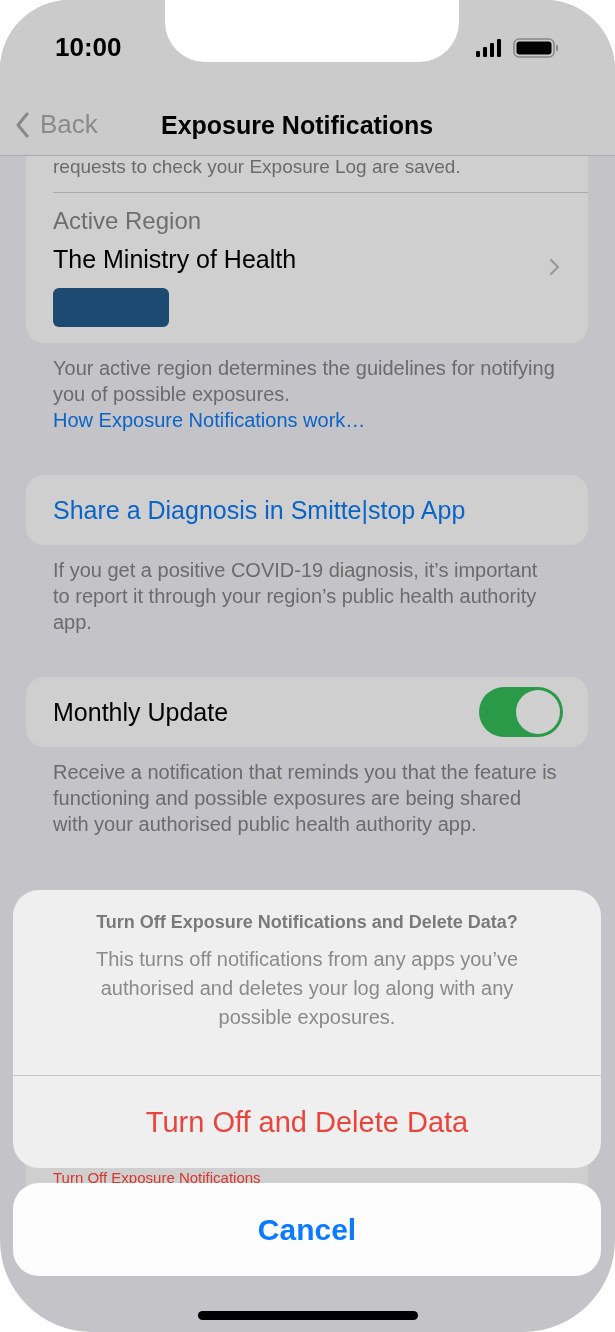  Describe the element at coordinates (307, 1229) in the screenshot. I see `cancel-button: Cancel` at that location.